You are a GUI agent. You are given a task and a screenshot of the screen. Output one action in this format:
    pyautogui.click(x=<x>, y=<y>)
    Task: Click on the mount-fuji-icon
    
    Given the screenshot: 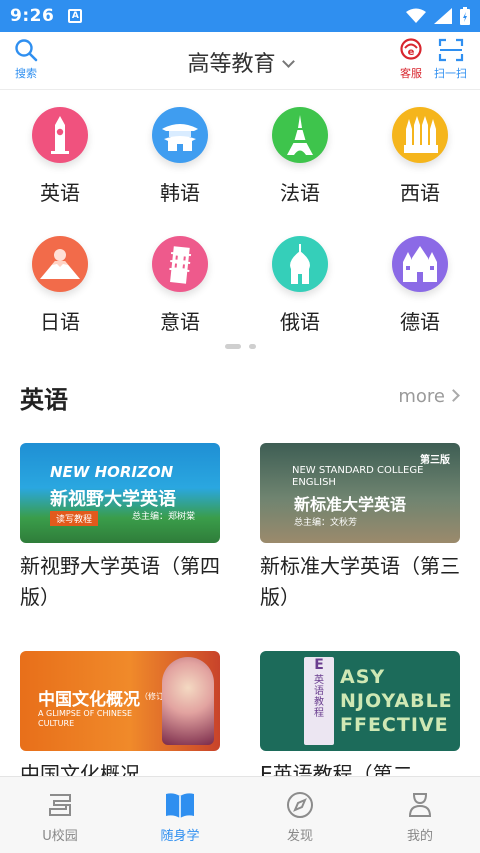 What is the action you would take?
    pyautogui.click(x=60, y=264)
    